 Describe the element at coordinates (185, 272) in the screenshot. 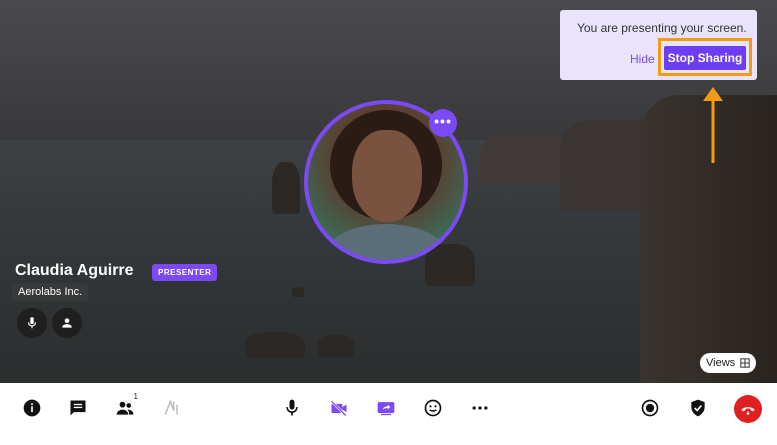

I see `presenter-badge: PRESENTER` at that location.